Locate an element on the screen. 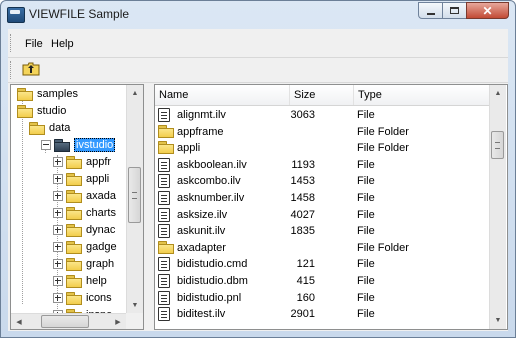  app-icon is located at coordinates (16, 15).